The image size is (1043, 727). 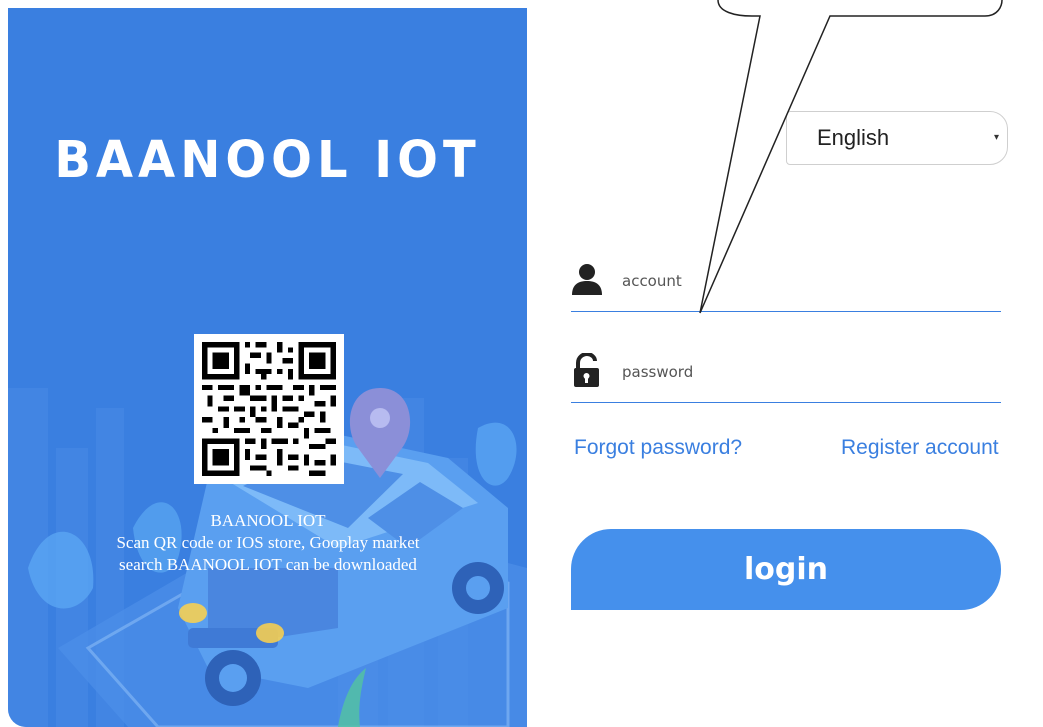 I want to click on forgot-password-link: Forgot password?, so click(x=658, y=448).